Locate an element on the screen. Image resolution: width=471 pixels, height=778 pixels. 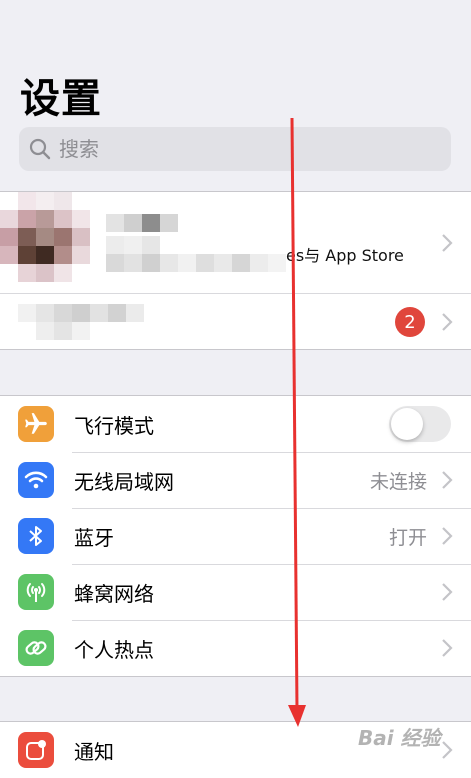
apple-id-row: es与 App Store is located at coordinates (235, 242).